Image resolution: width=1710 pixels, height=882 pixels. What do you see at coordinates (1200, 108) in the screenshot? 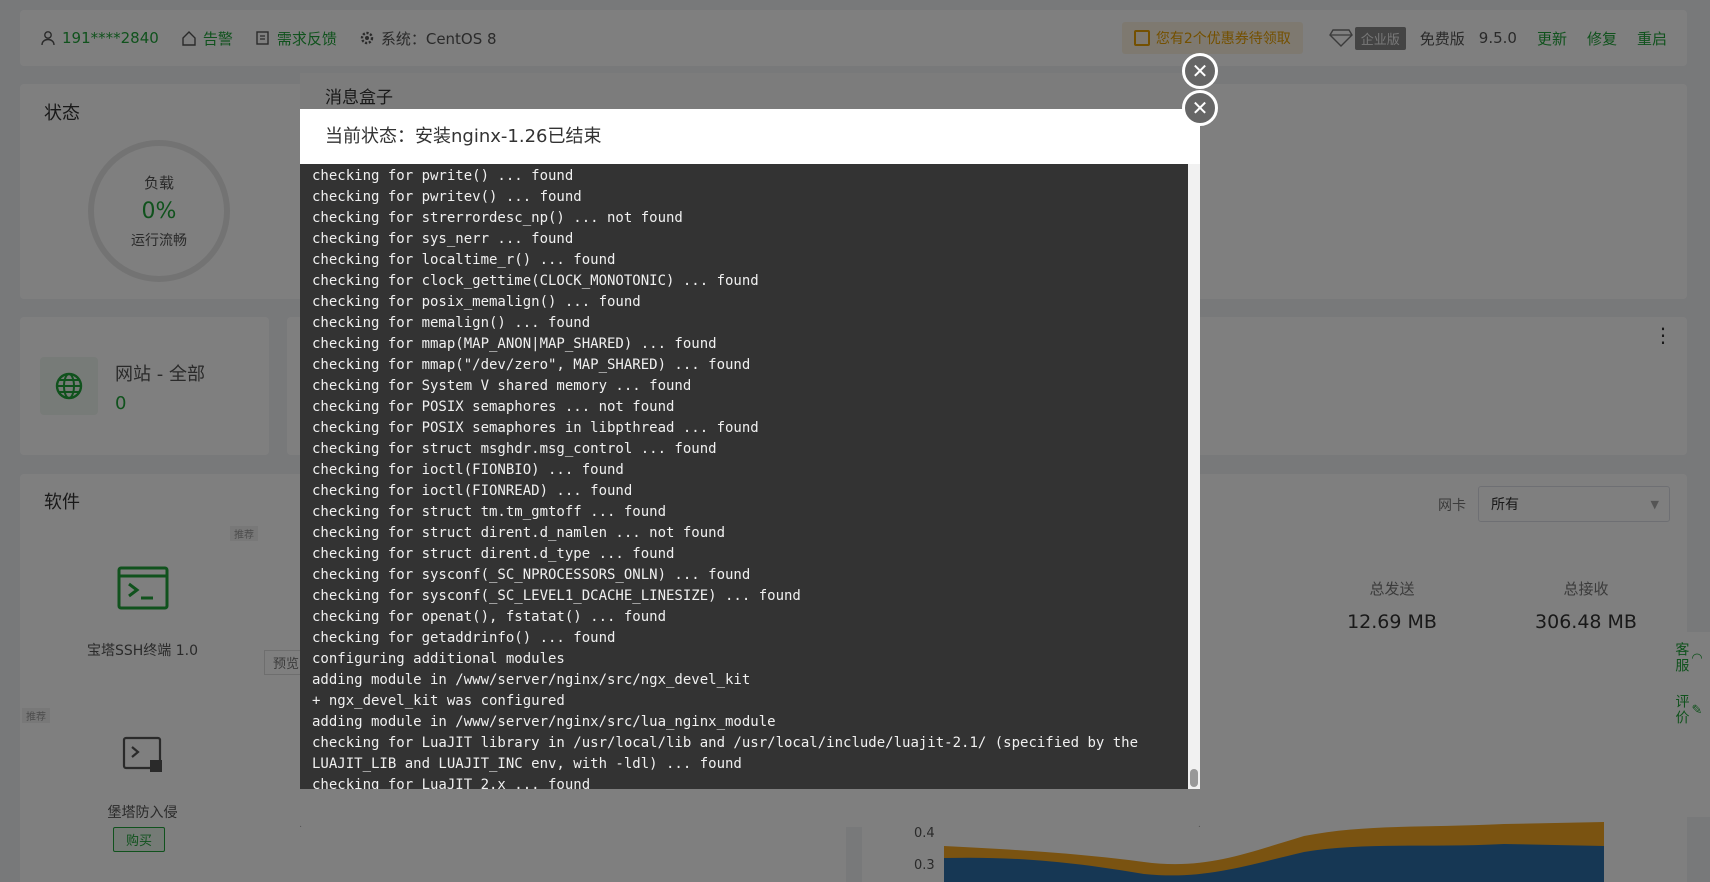
I see `install-log-close-icon: ✕` at bounding box center [1200, 108].